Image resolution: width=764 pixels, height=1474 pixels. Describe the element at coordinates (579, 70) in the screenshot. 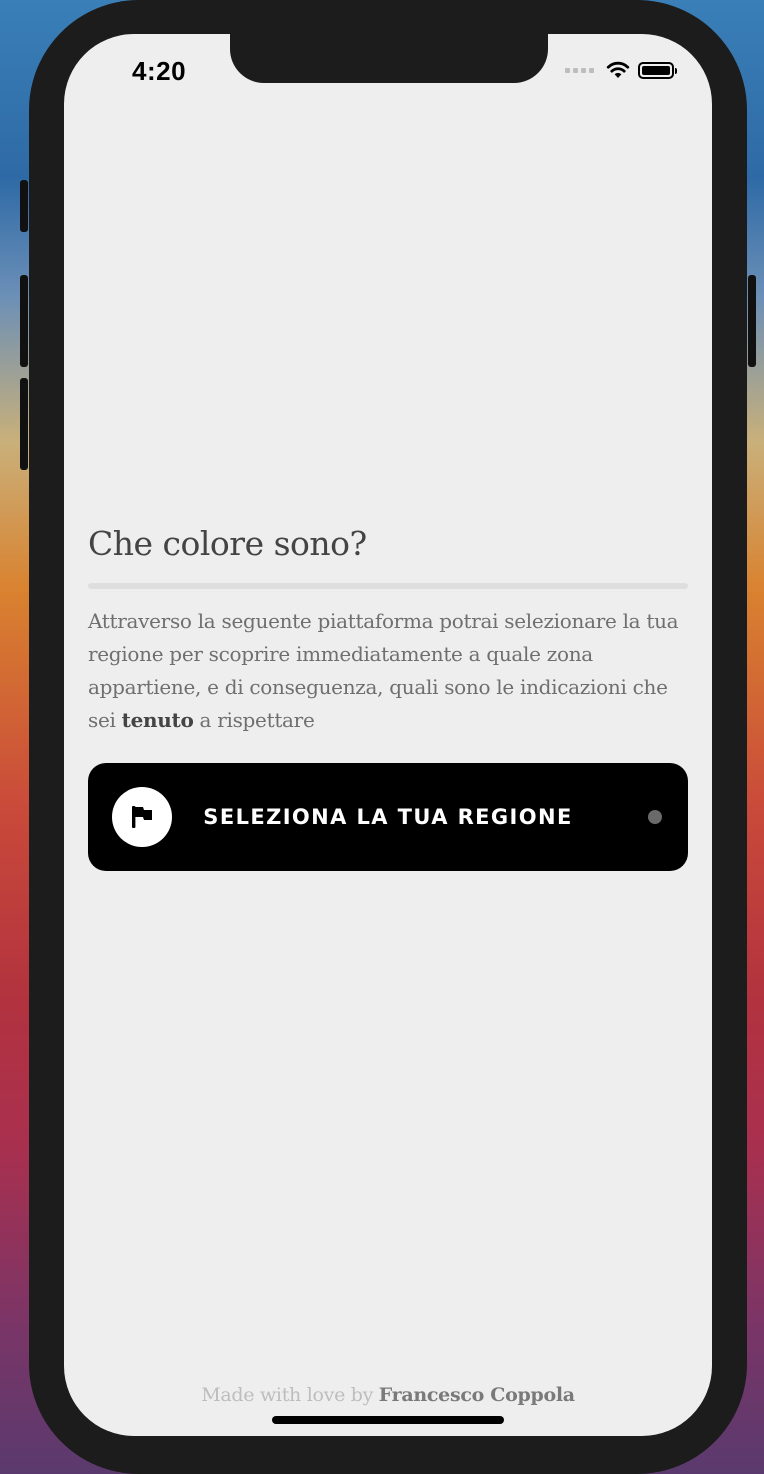

I see `signal-icon` at that location.